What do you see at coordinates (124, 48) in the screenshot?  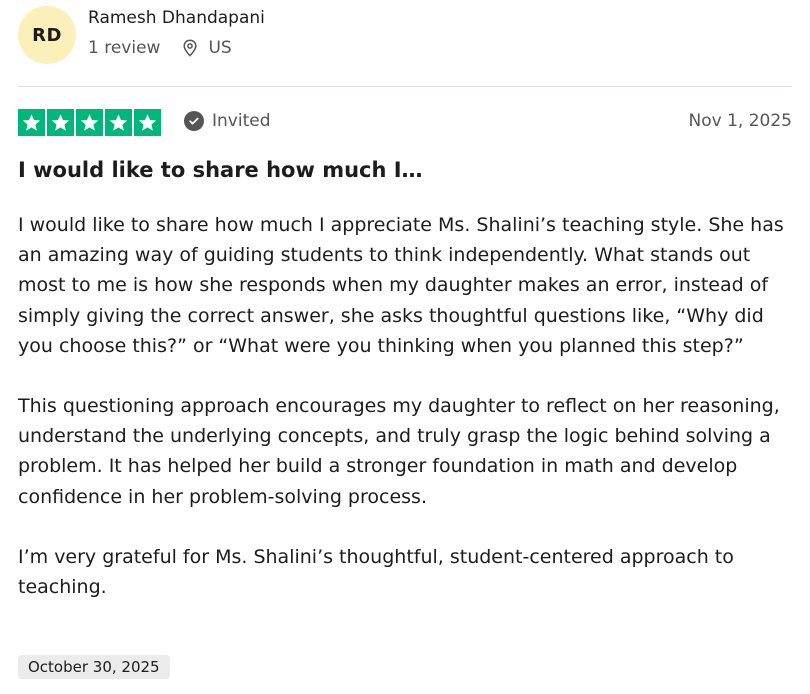 I see `review-count: 1 review` at bounding box center [124, 48].